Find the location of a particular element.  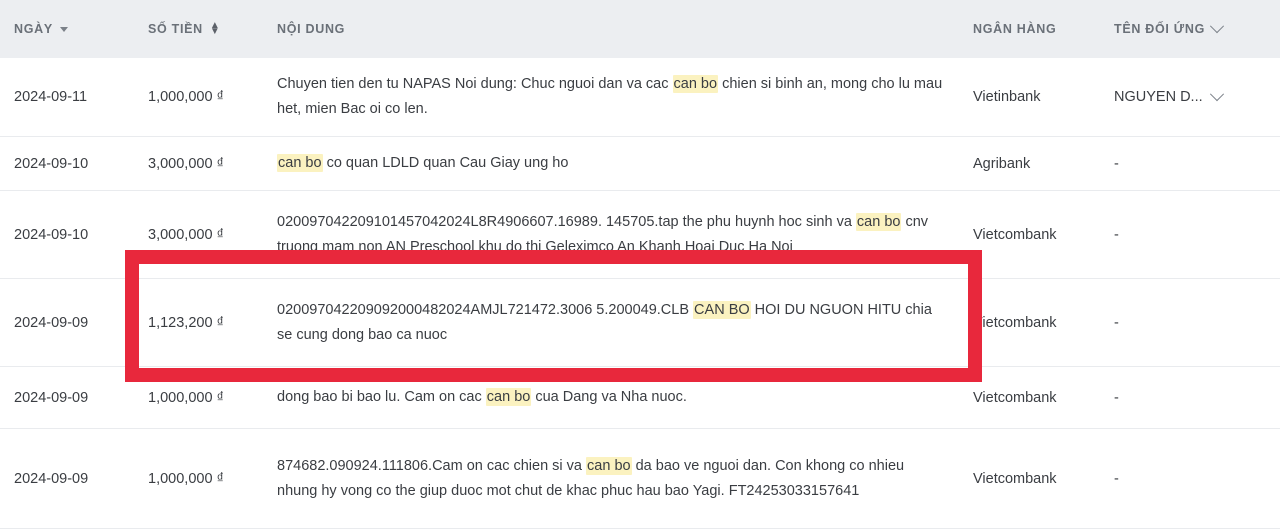

column-header-bank: NGÂN HÀNG is located at coordinates (1039, 29).